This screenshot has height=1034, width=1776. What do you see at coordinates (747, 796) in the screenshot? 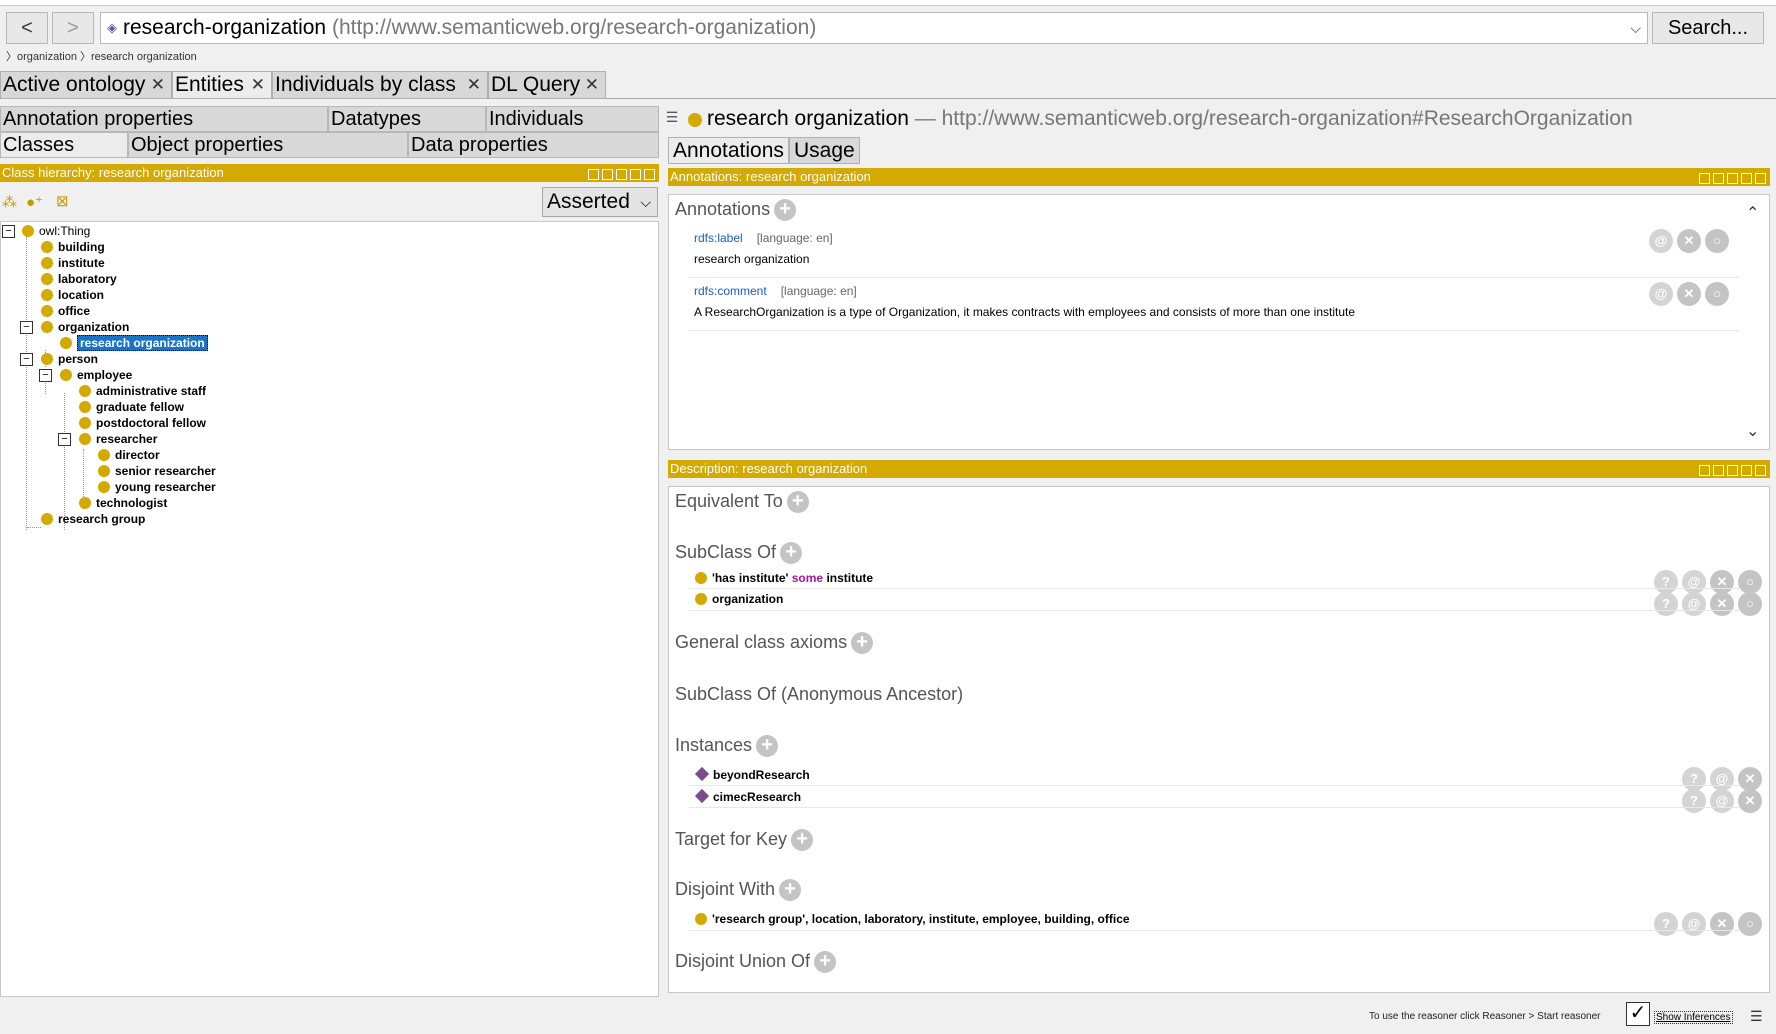
I see `instance-item: cimecResearch` at bounding box center [747, 796].